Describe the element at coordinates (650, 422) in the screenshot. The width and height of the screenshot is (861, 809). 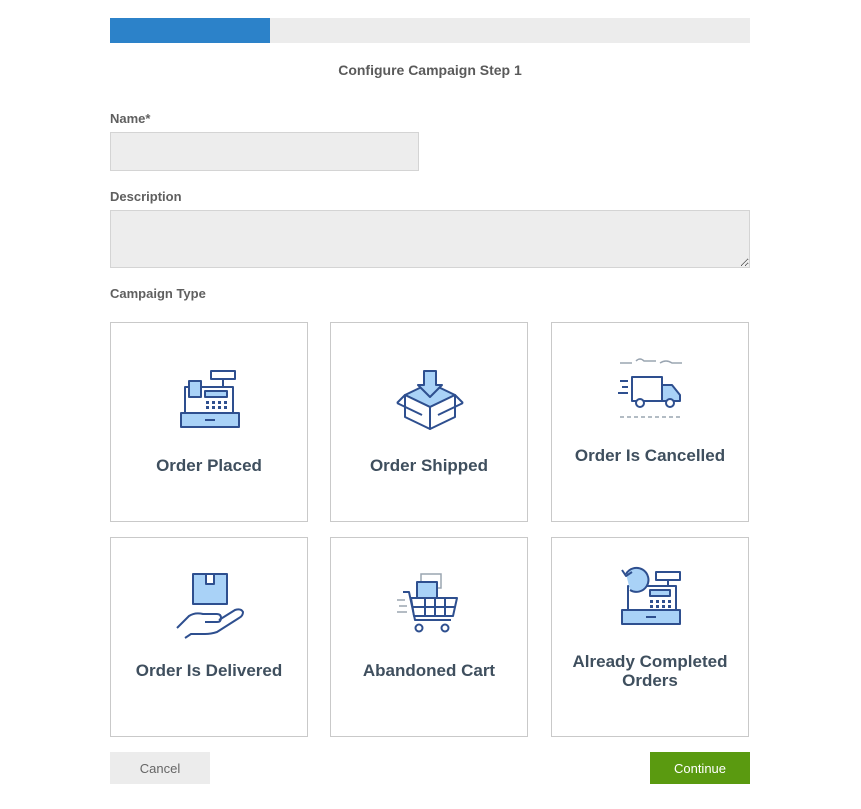
I see `campaign-type-order-cancelled: Order Is Cancelled` at that location.